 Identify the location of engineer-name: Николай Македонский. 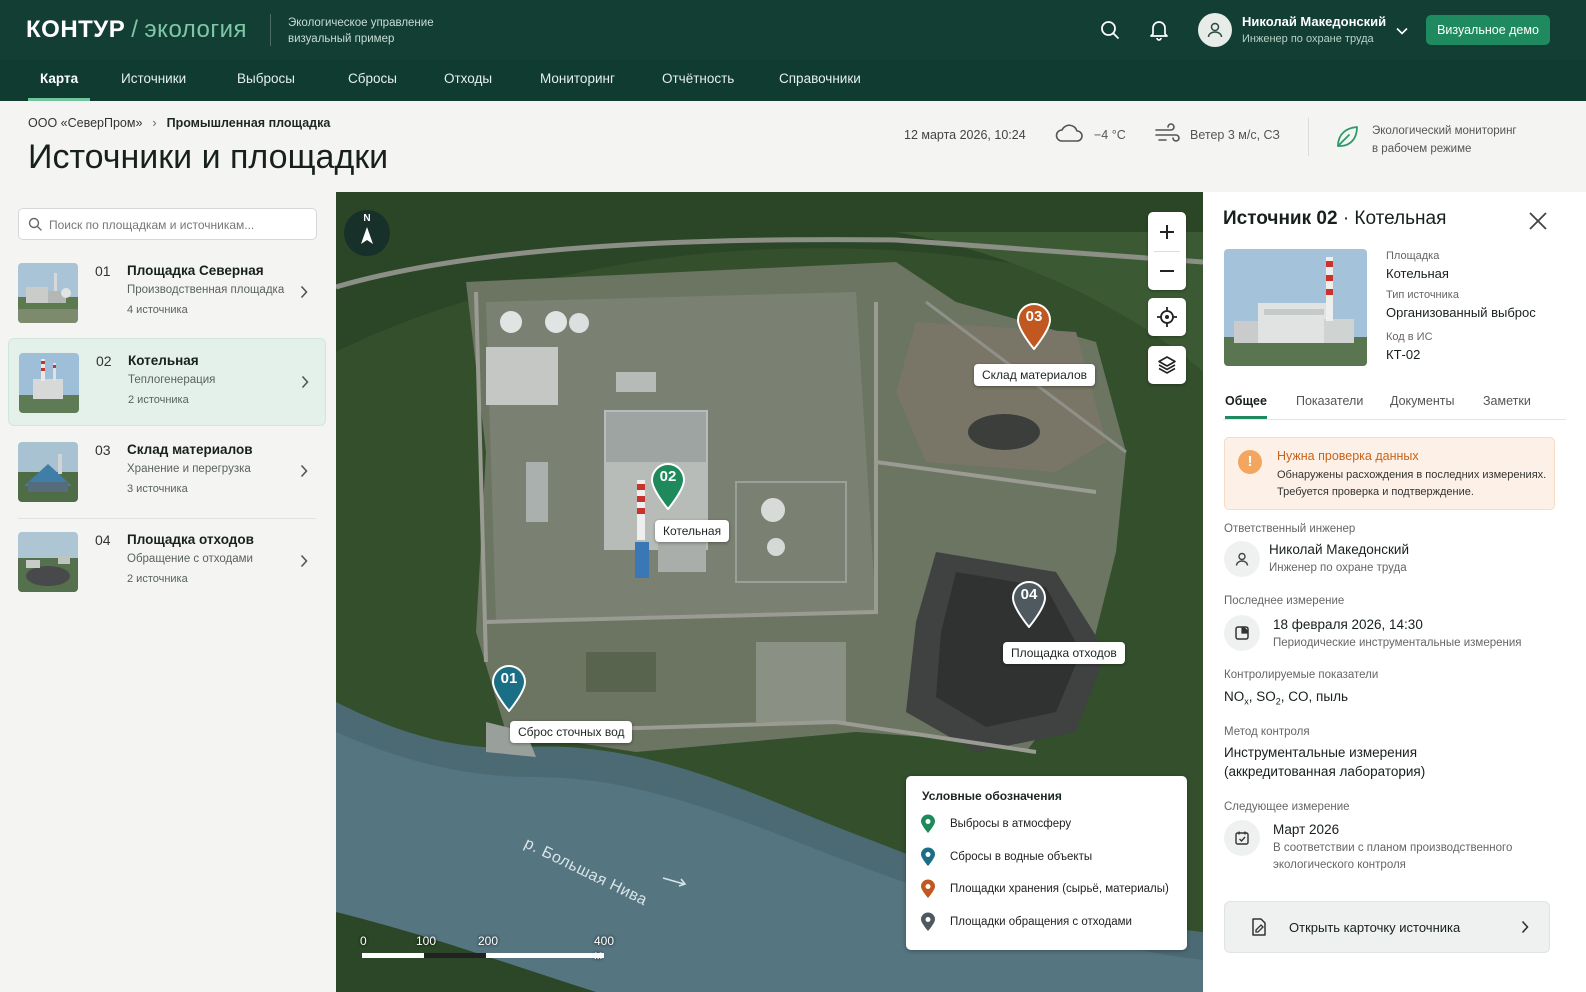
(1339, 549).